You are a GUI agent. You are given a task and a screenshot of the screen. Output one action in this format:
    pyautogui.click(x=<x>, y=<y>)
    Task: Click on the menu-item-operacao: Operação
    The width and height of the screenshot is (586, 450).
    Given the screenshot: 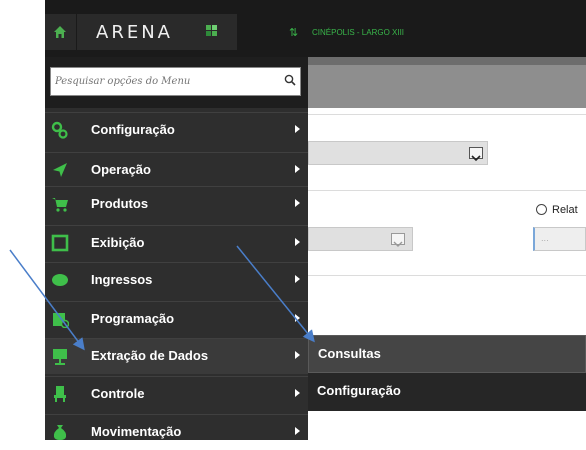 What is the action you would take?
    pyautogui.click(x=176, y=170)
    